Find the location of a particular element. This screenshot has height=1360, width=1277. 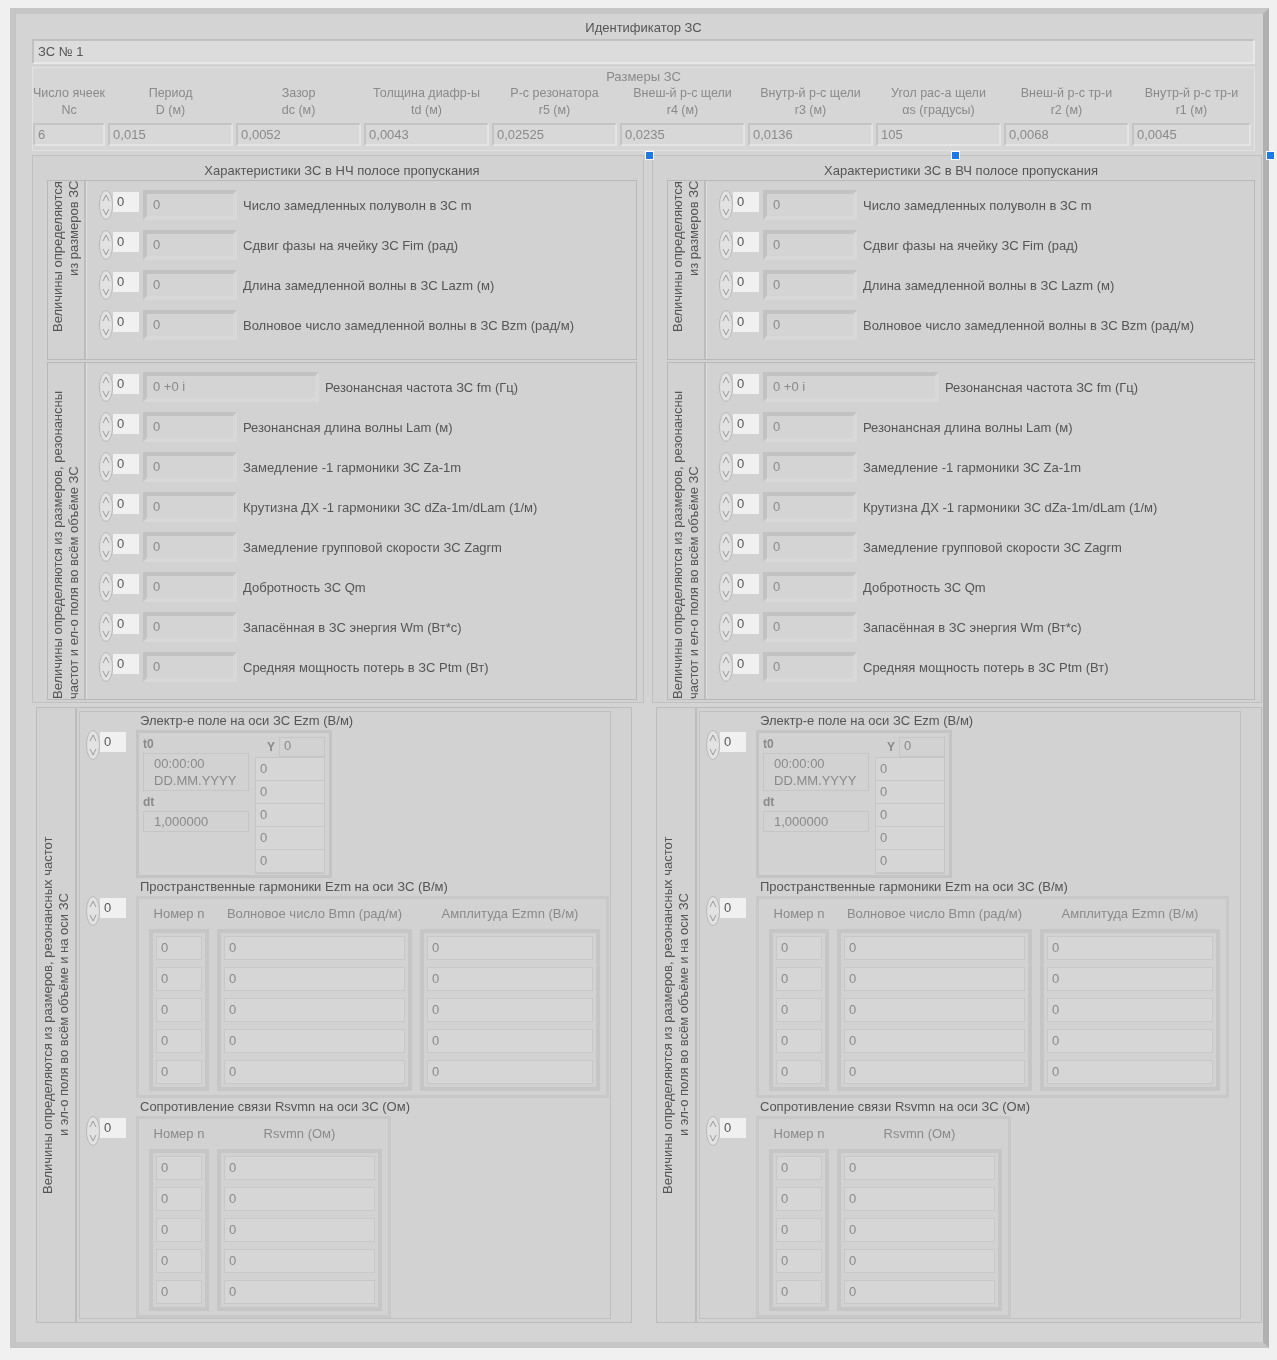

section-title: Размеры ЗС is located at coordinates (643, 76).